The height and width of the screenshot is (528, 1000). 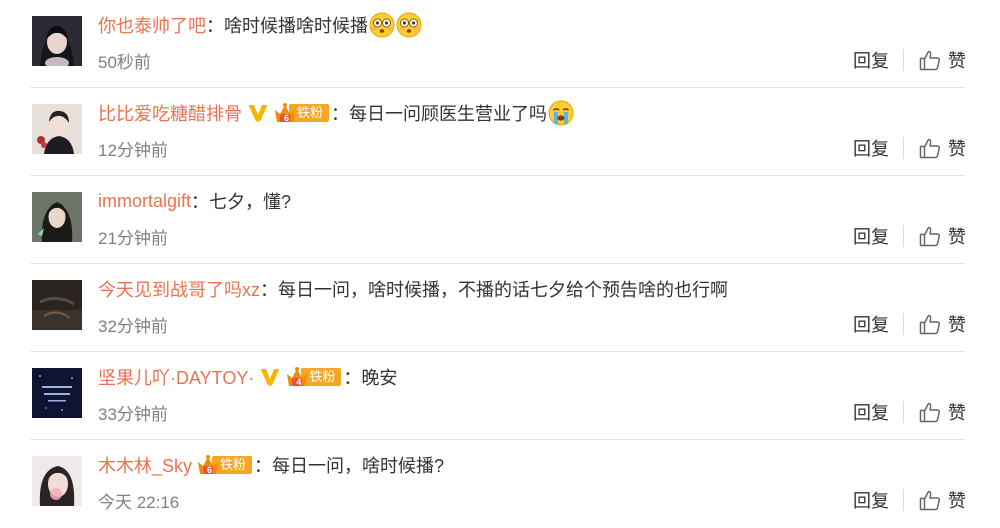 What do you see at coordinates (250, 202) in the screenshot?
I see `comment-text: 七夕，懂?` at bounding box center [250, 202].